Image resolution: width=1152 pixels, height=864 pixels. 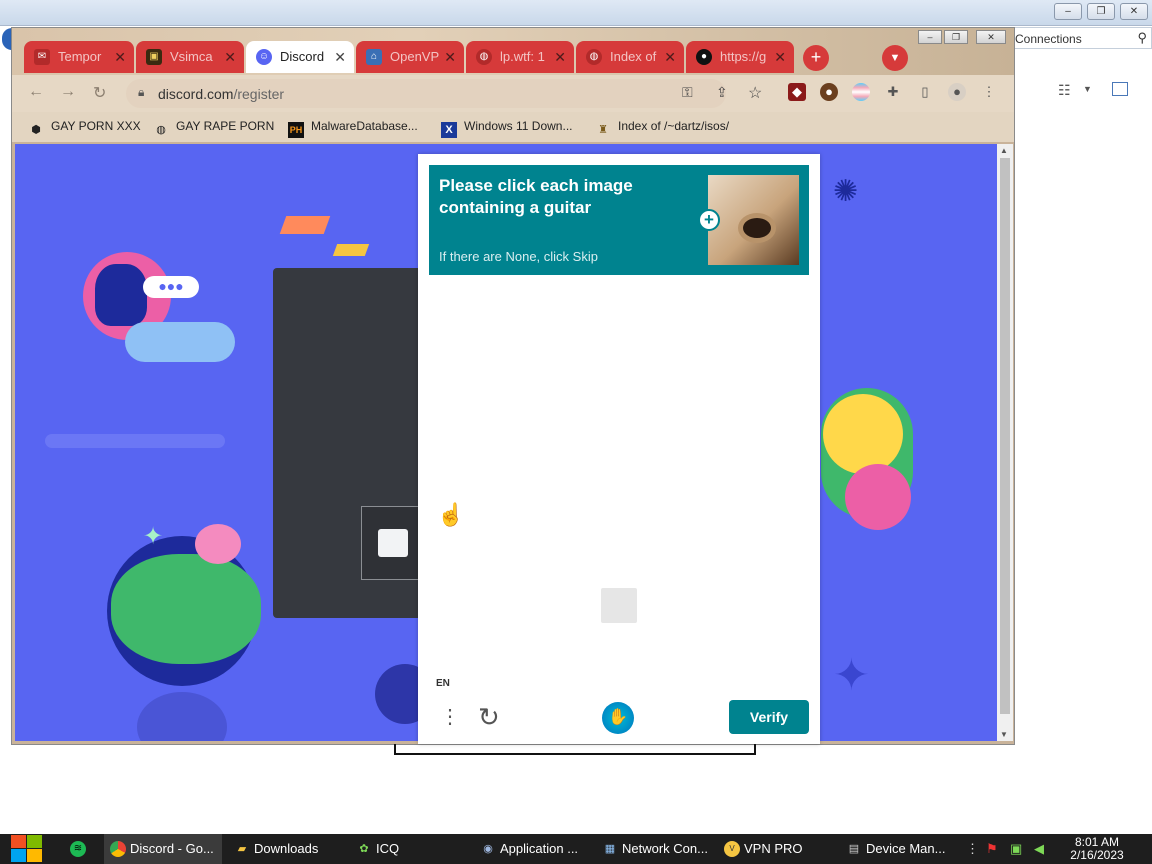 I want to click on action-center-flag-icon: ⚑, so click(x=992, y=849).